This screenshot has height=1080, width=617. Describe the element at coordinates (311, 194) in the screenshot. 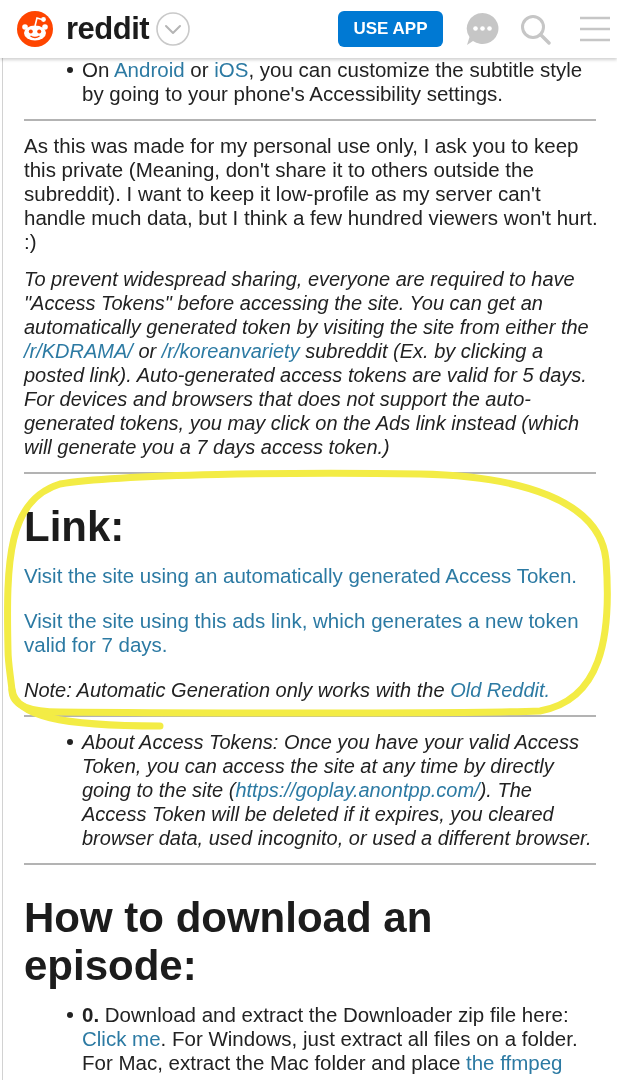

I see `paragraph: As this was made for my personal use only, I ask you to keep this private (Meaning, don't share it to others outside the subreddit). I want to keep it low-profile as my server can't handle much data, but I think a few hundred viewers won't hurt. :)` at that location.